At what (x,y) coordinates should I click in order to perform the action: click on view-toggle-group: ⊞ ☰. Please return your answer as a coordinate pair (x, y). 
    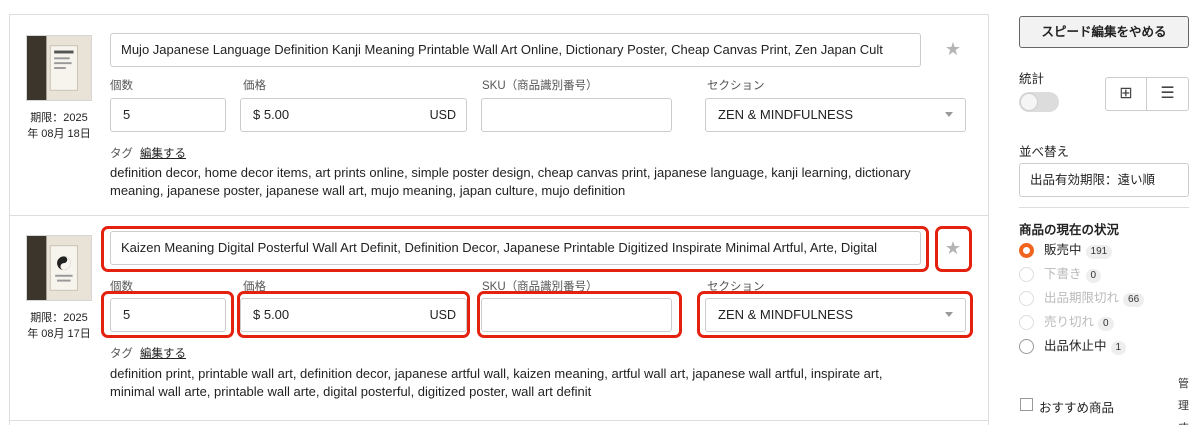
    Looking at the image, I should click on (1147, 94).